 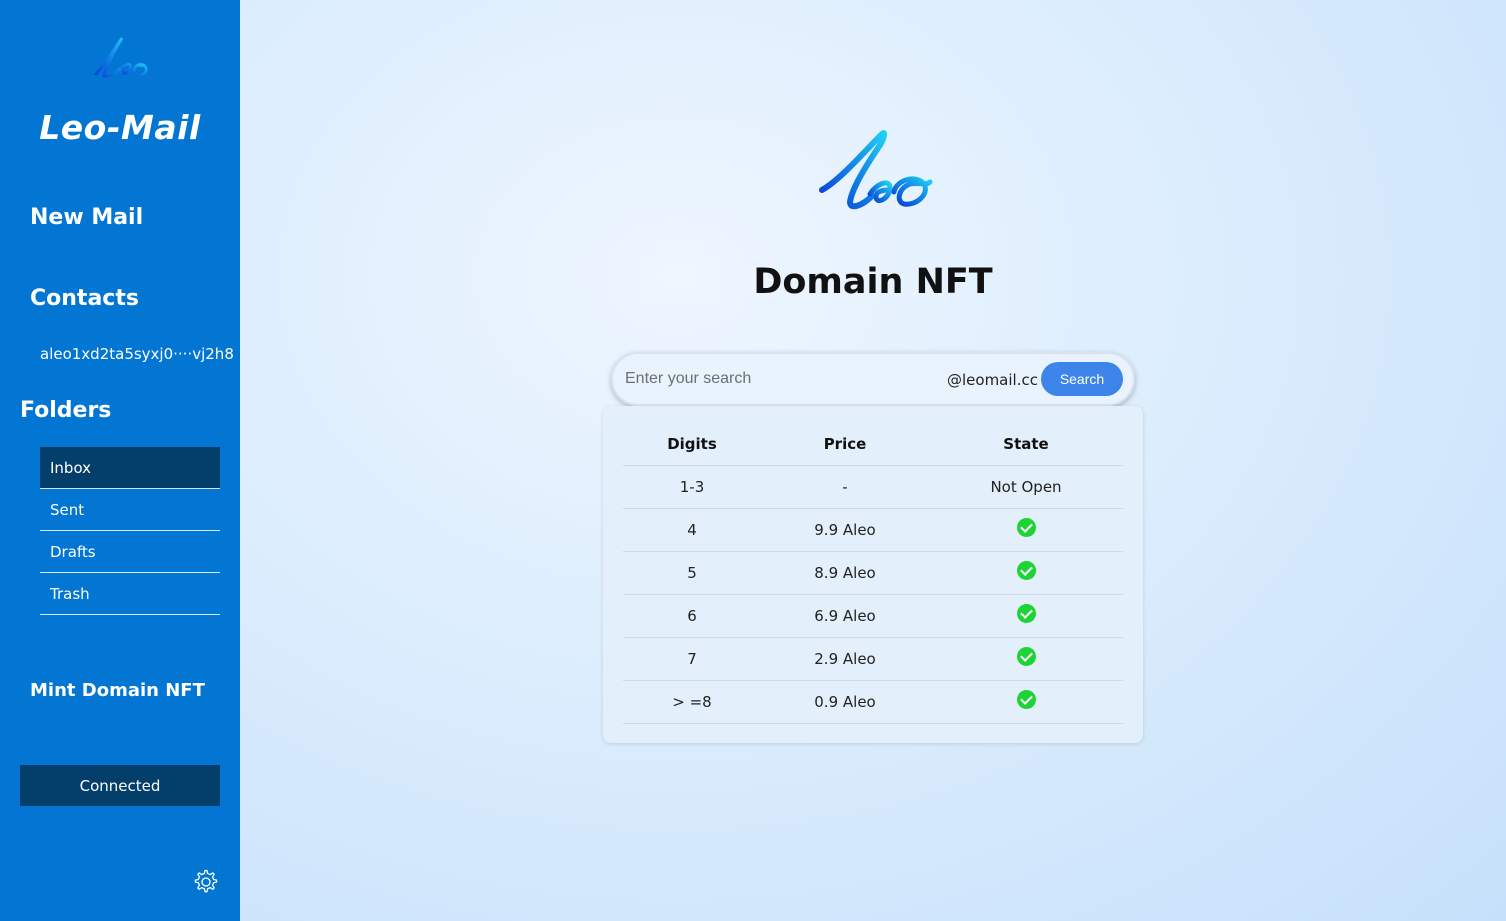 I want to click on app-title: Leo-Mail, so click(x=120, y=127).